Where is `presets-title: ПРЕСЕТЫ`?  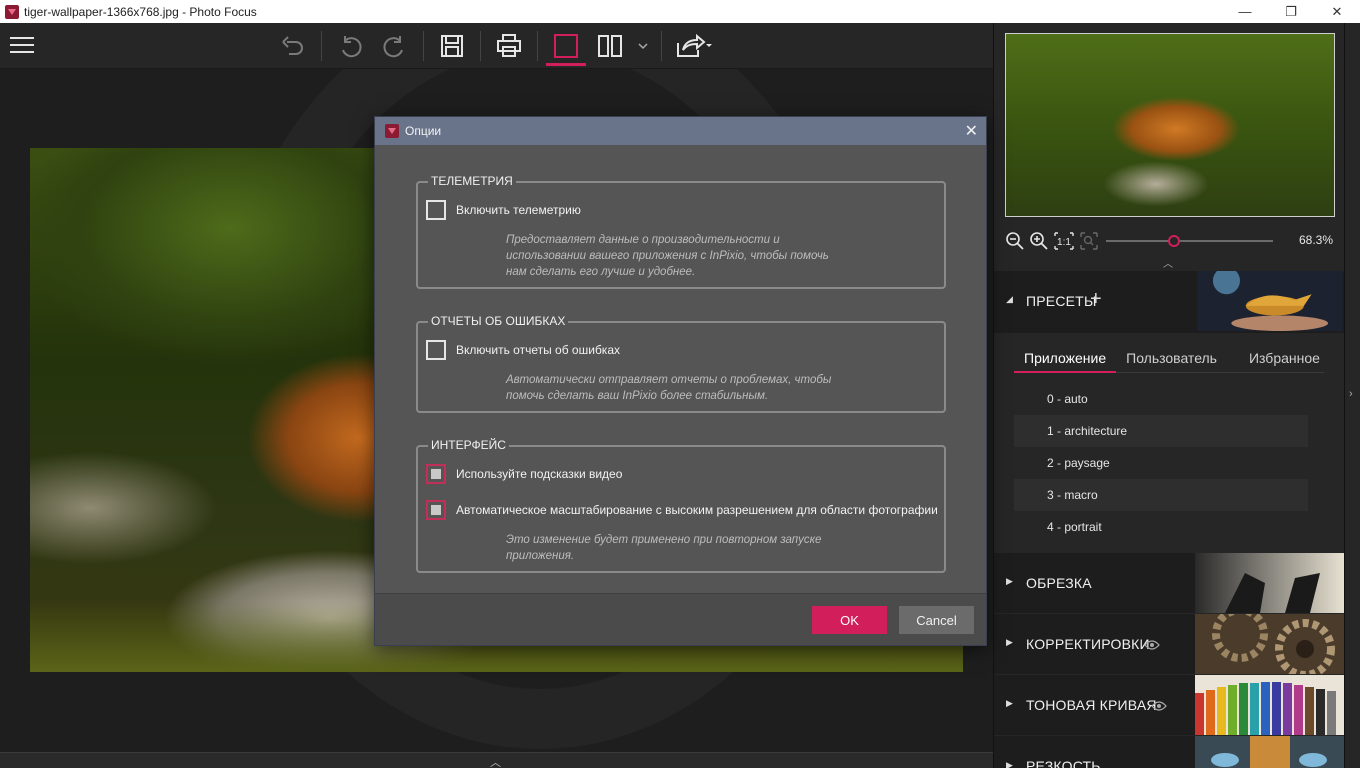 presets-title: ПРЕСЕТЫ is located at coordinates (1061, 301).